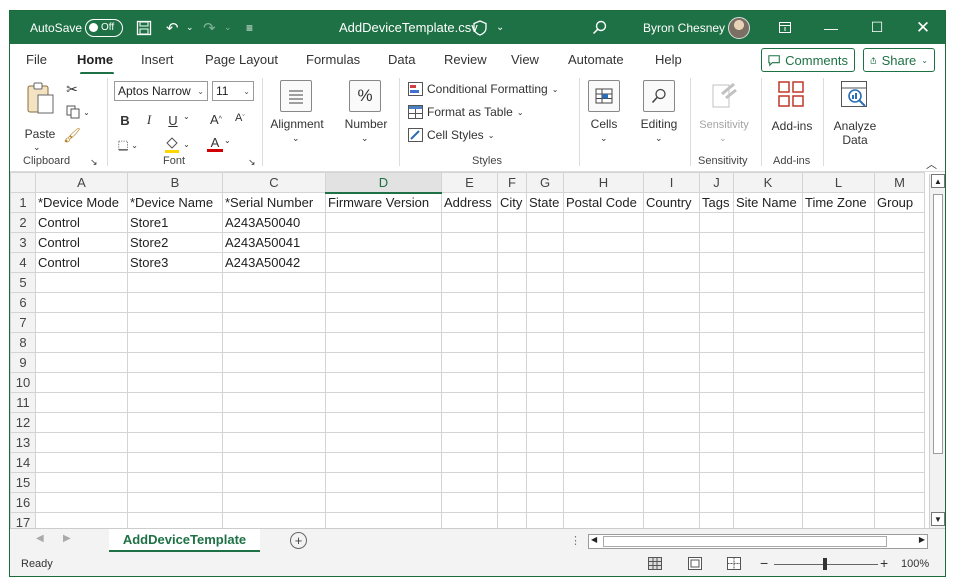 This screenshot has width=956, height=584. I want to click on column-header-j: J, so click(716, 182).